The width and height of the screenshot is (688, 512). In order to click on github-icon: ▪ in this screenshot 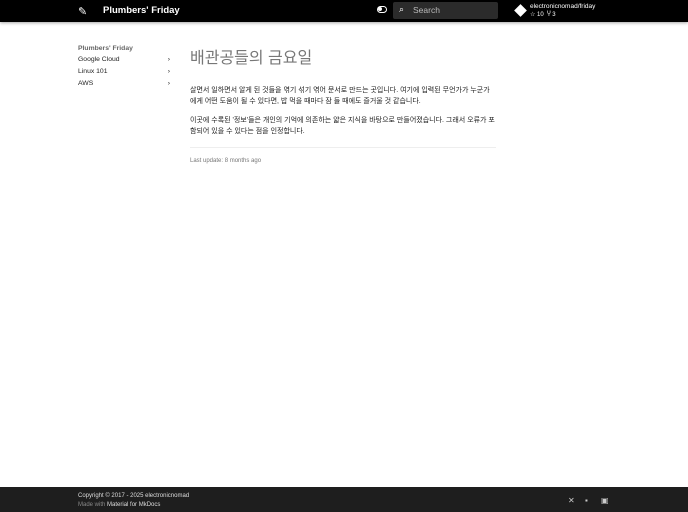, I will do `click(586, 500)`.